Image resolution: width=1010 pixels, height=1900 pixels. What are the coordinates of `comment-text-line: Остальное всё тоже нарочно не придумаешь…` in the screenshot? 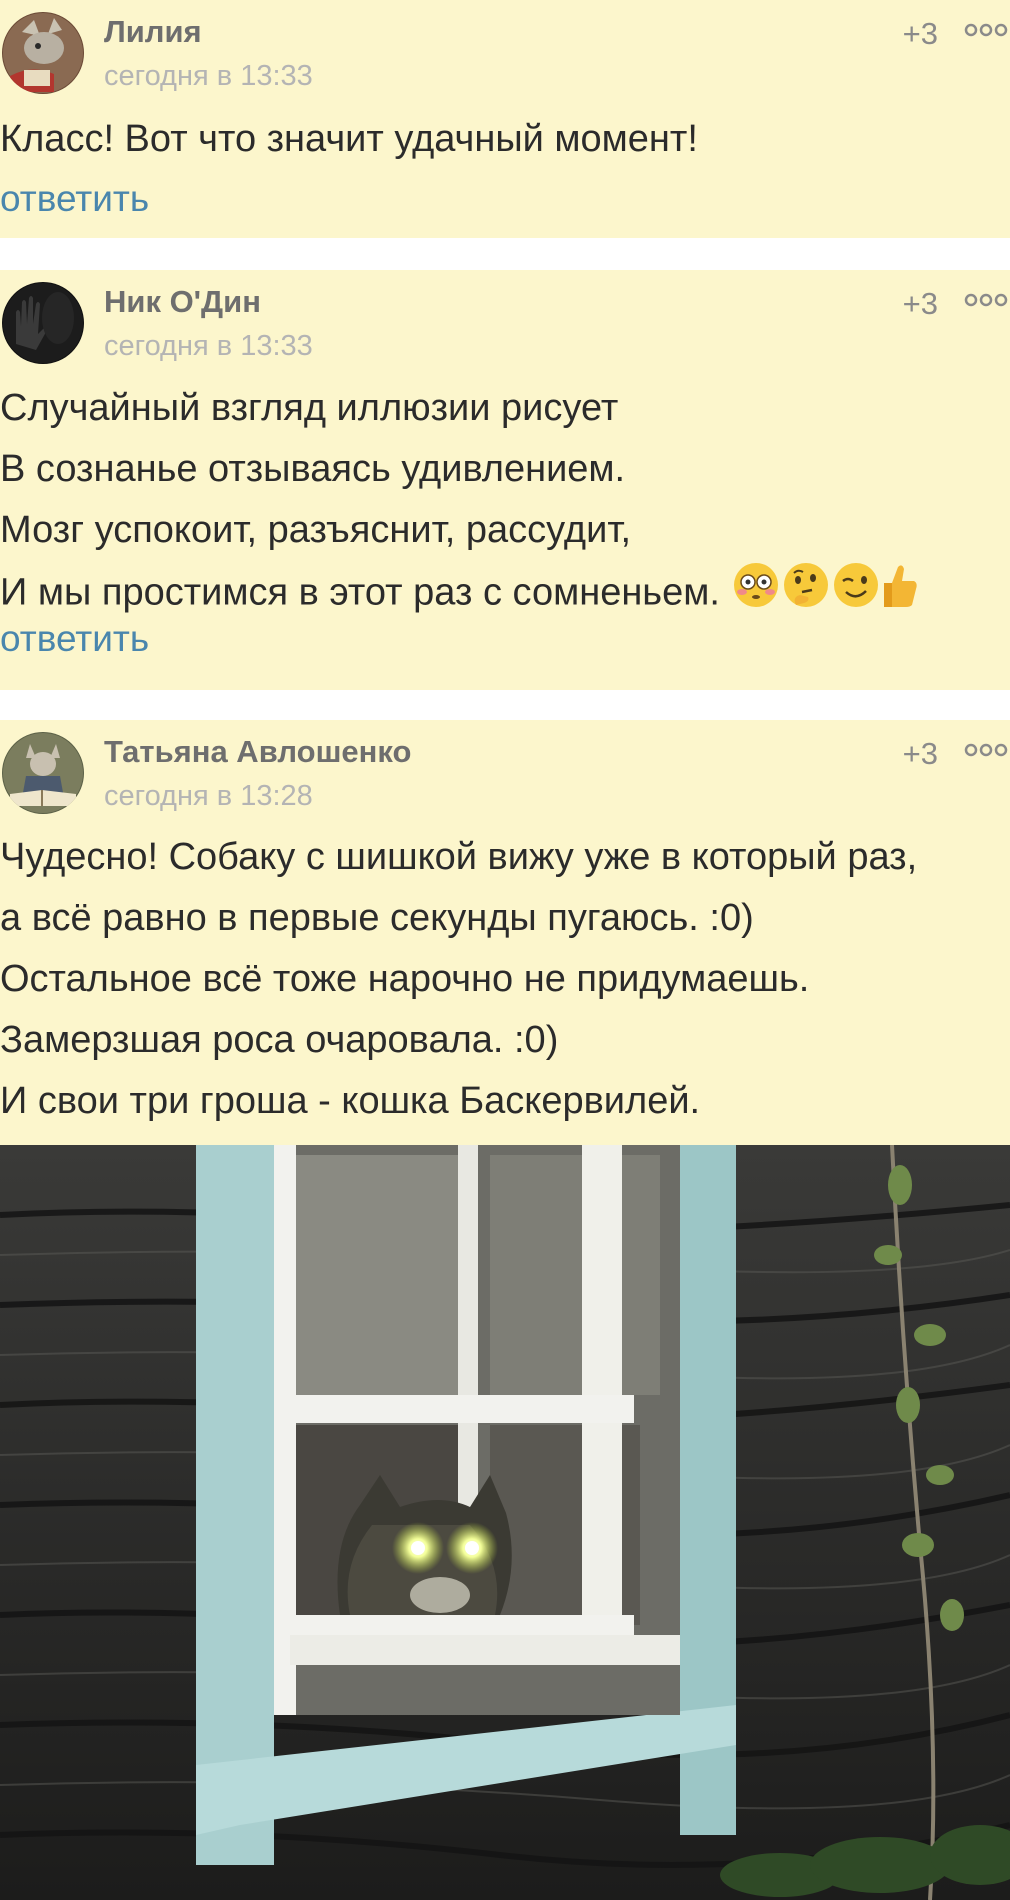 It's located at (405, 979).